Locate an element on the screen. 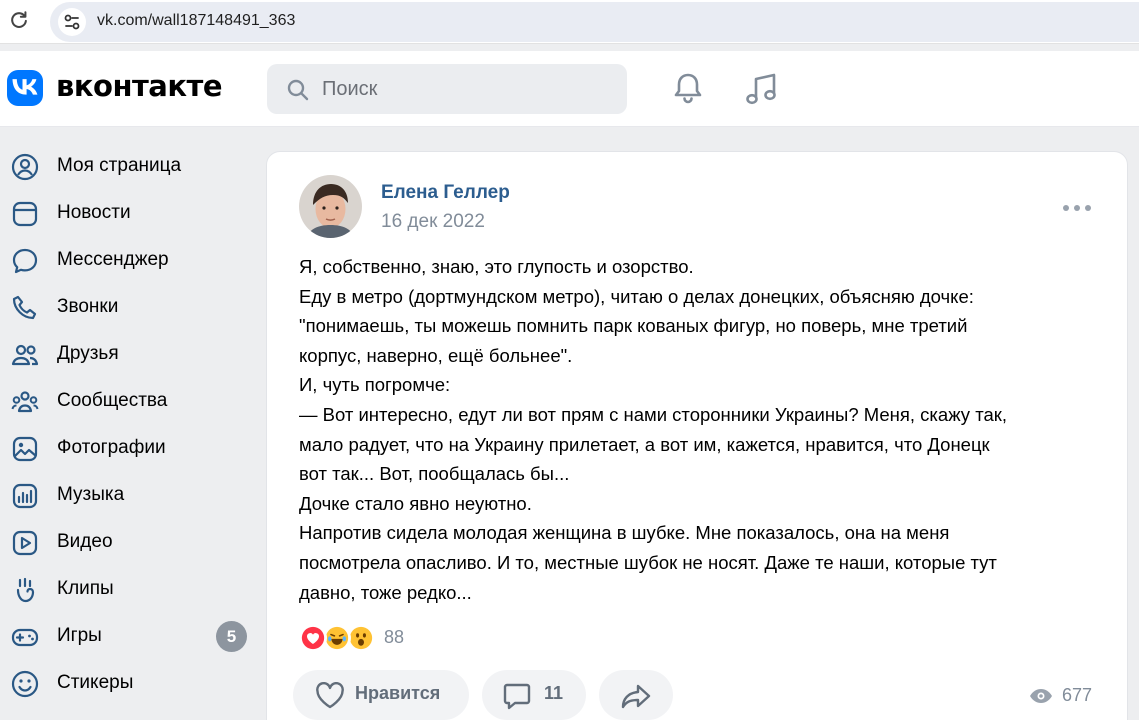 The width and height of the screenshot is (1139, 720). games-count-badge: 5 is located at coordinates (231, 636).